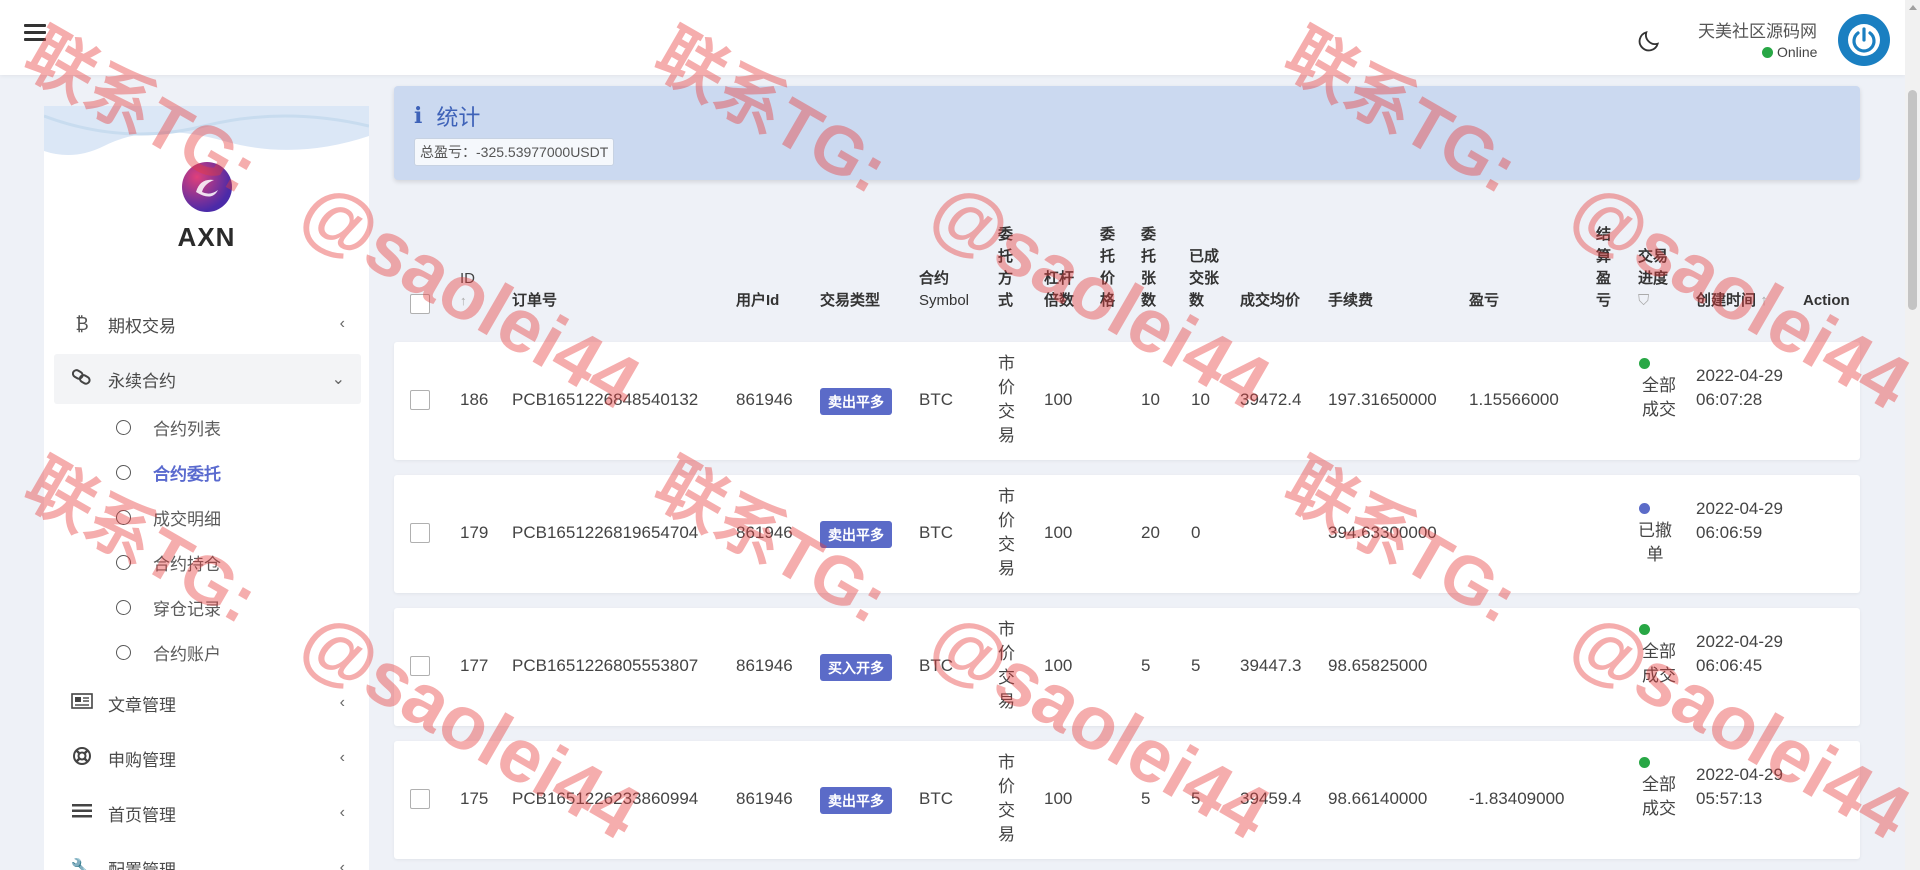 This screenshot has height=870, width=1920. Describe the element at coordinates (1739, 654) in the screenshot. I see `cell-created: 2022-04-29 06:06:45` at that location.